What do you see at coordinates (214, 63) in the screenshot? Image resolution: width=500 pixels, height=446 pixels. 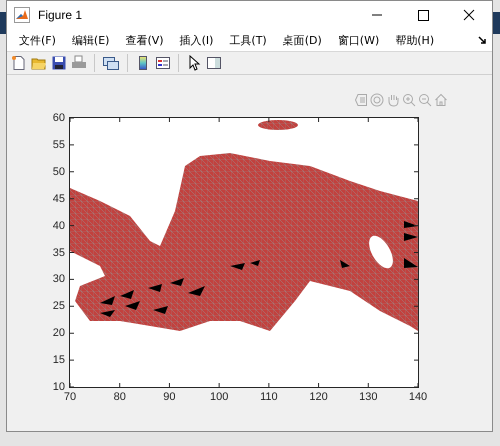 I see `panel-icon` at bounding box center [214, 63].